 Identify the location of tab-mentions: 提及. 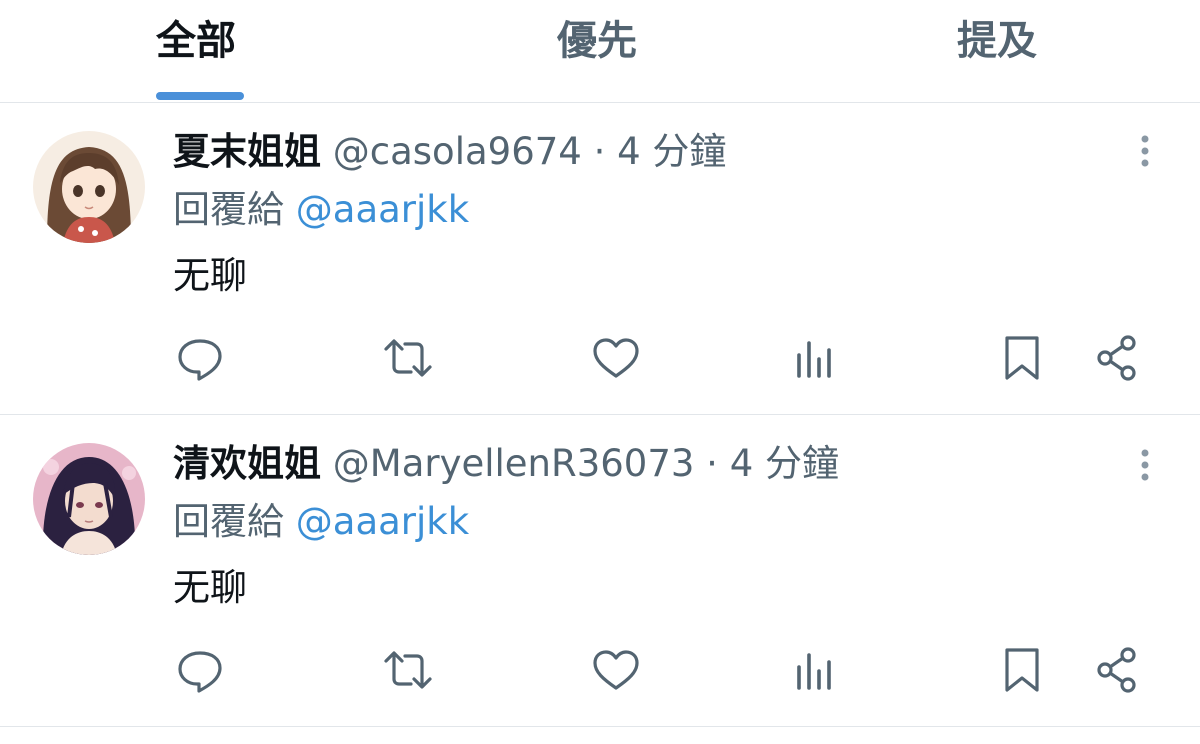
(997, 41).